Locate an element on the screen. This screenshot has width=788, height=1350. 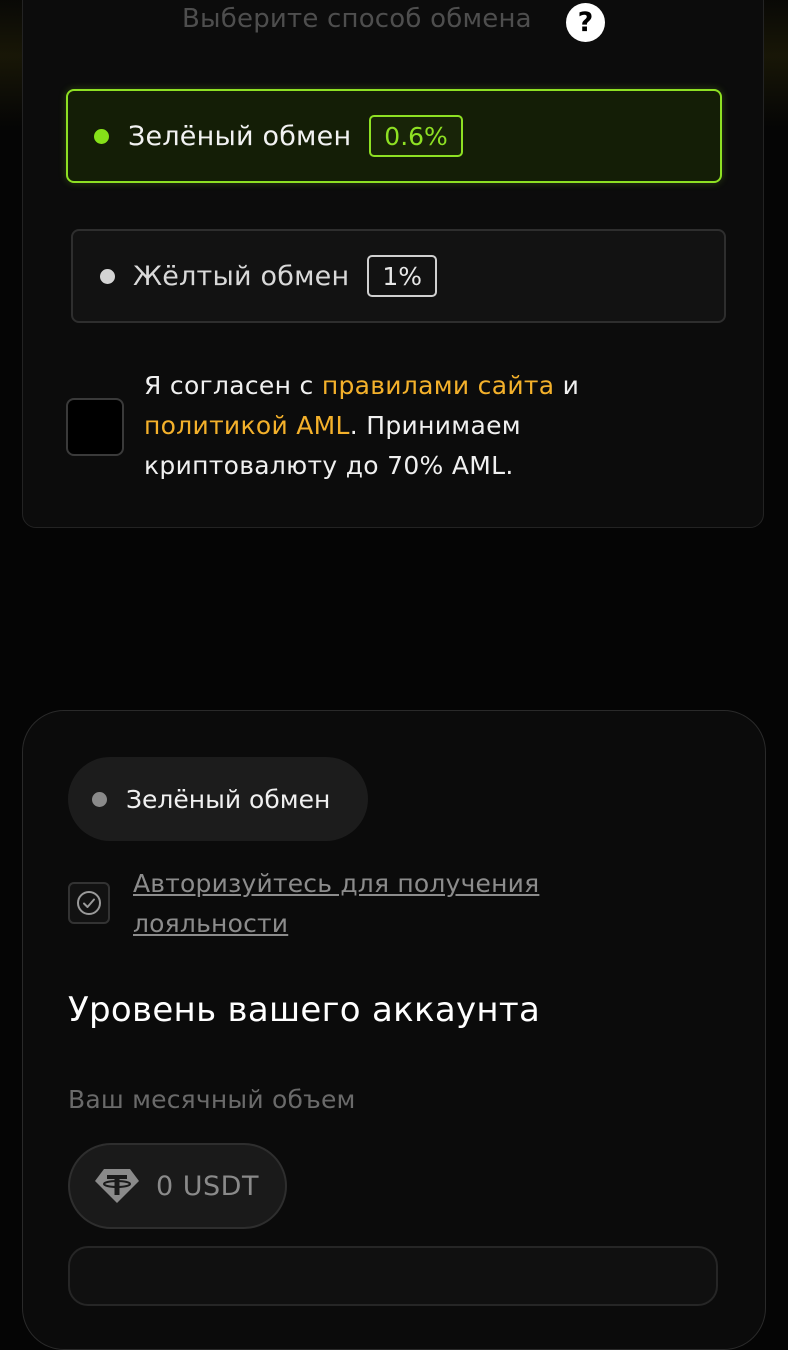
login-for-loyalty-link: Авторизуйтесь для получения лояльности is located at coordinates (363, 904).